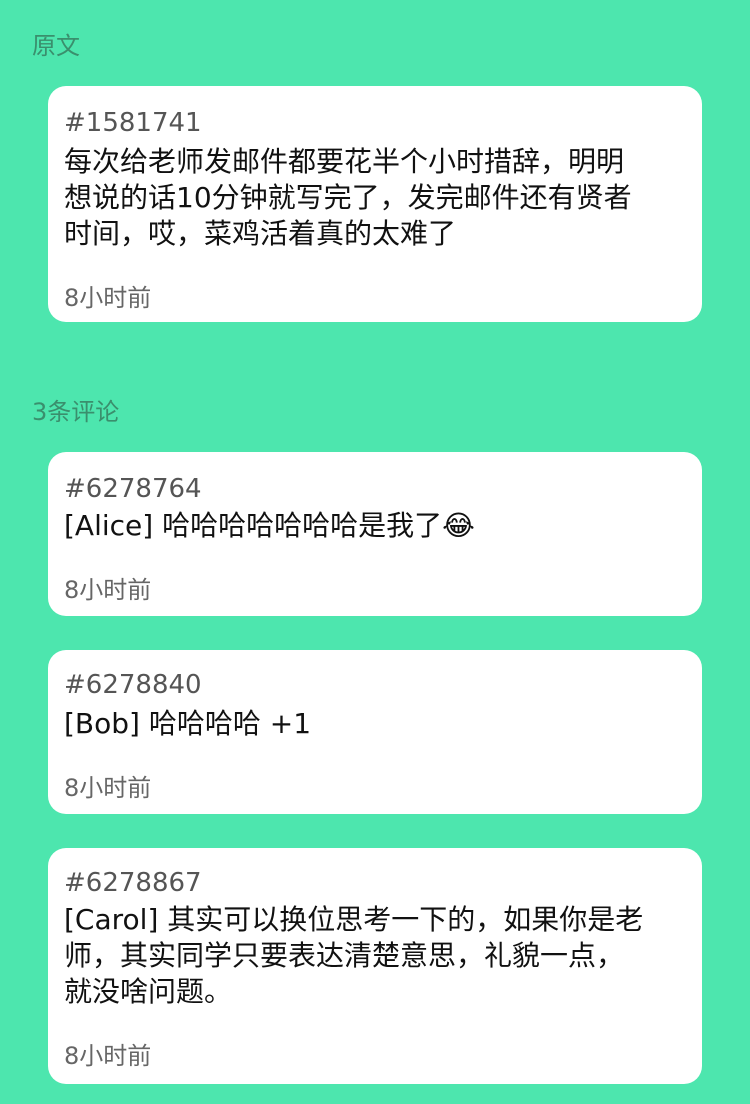 Image resolution: width=750 pixels, height=1104 pixels. What do you see at coordinates (133, 685) in the screenshot?
I see `comment-id: #6278840` at bounding box center [133, 685].